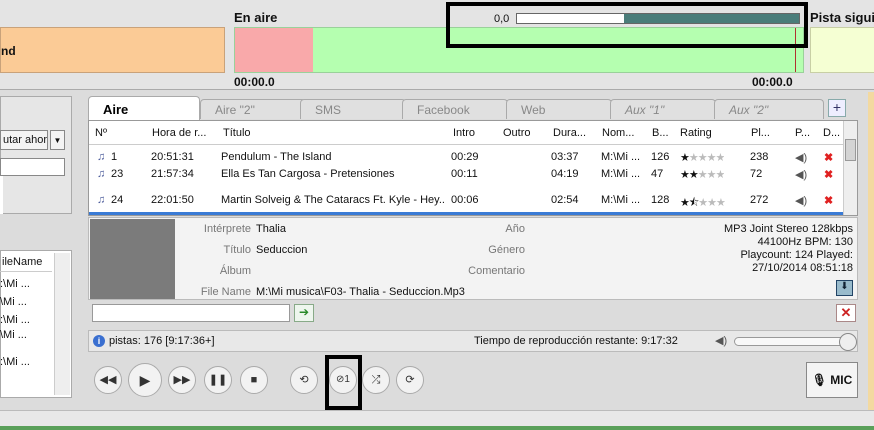 The width and height of the screenshot is (874, 430). Describe the element at coordinates (795, 342) in the screenshot. I see `volume-slider` at that location.